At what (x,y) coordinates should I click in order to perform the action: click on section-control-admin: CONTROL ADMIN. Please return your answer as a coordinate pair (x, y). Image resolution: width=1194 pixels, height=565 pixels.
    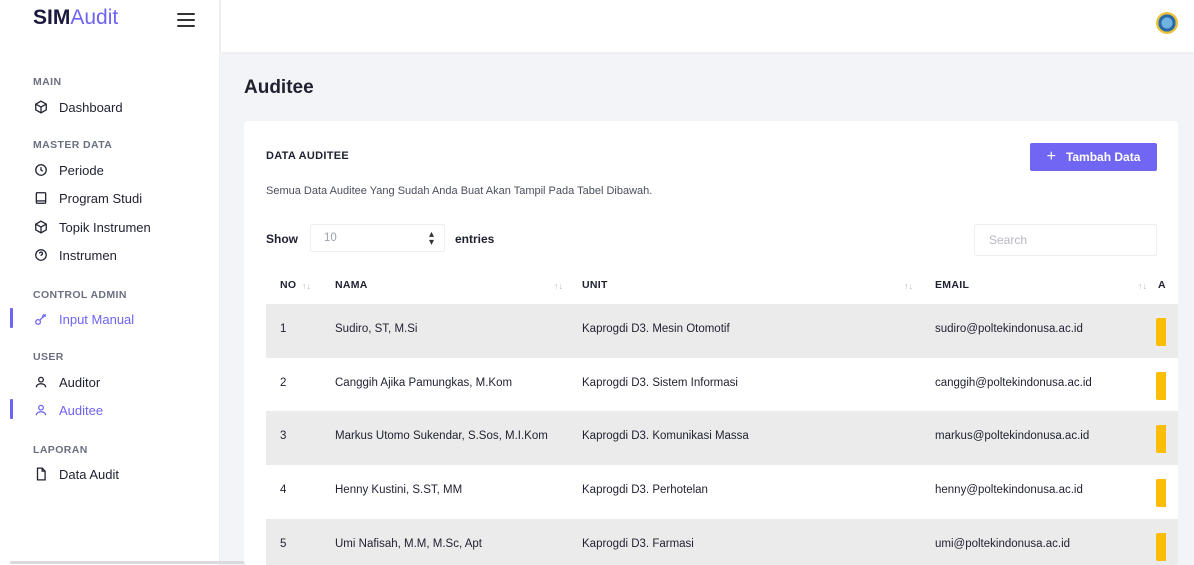
    Looking at the image, I should click on (80, 295).